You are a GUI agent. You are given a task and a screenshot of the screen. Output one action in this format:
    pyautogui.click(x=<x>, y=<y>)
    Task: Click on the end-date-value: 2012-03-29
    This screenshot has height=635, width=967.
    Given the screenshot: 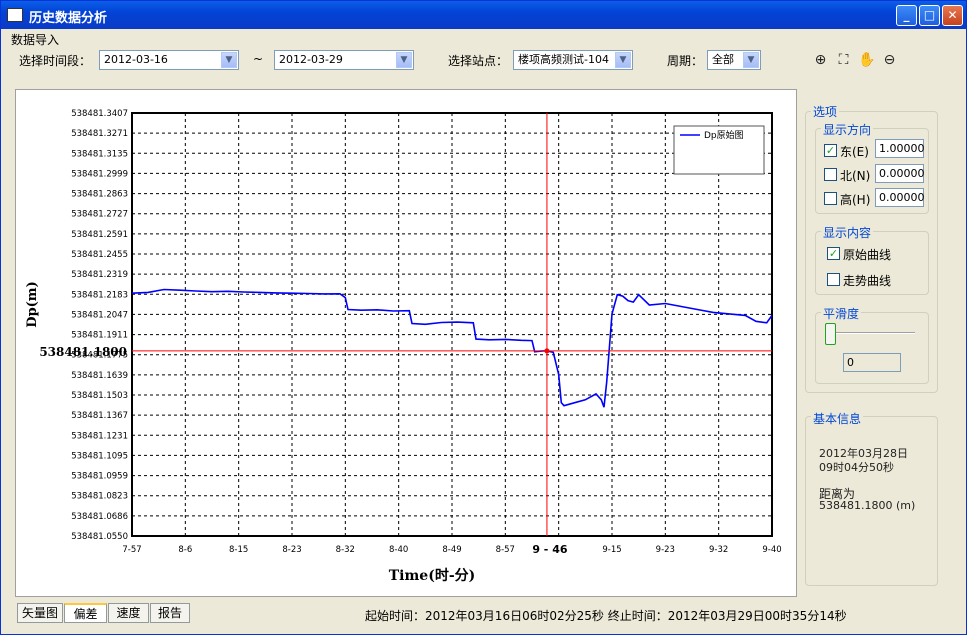 What is the action you would take?
    pyautogui.click(x=311, y=59)
    